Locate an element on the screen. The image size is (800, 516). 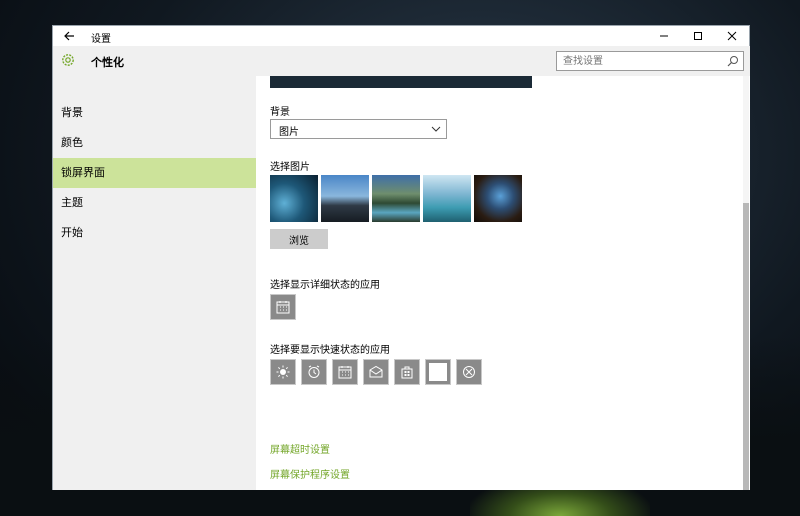
scrollbar is located at coordinates (746, 283).